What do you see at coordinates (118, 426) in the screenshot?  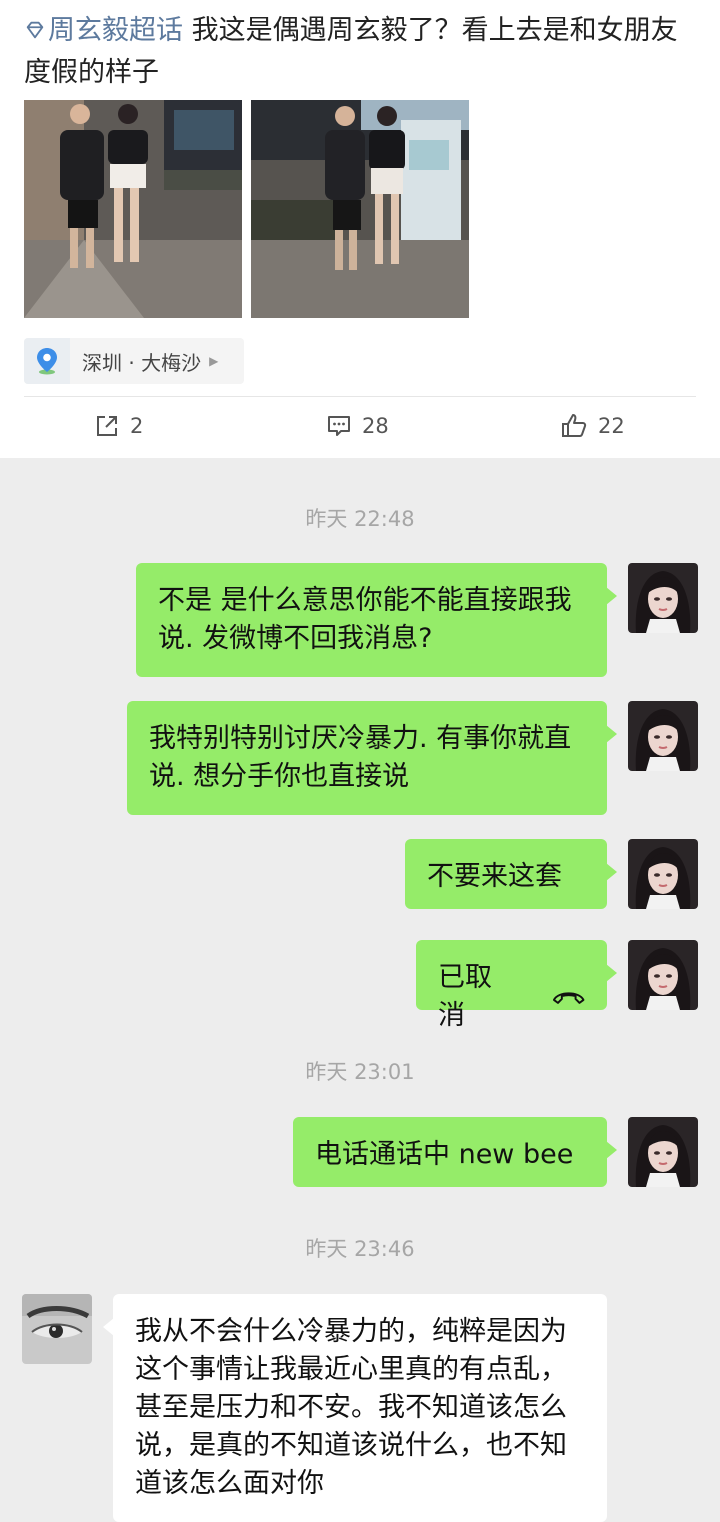 I see `share-button: 2` at bounding box center [118, 426].